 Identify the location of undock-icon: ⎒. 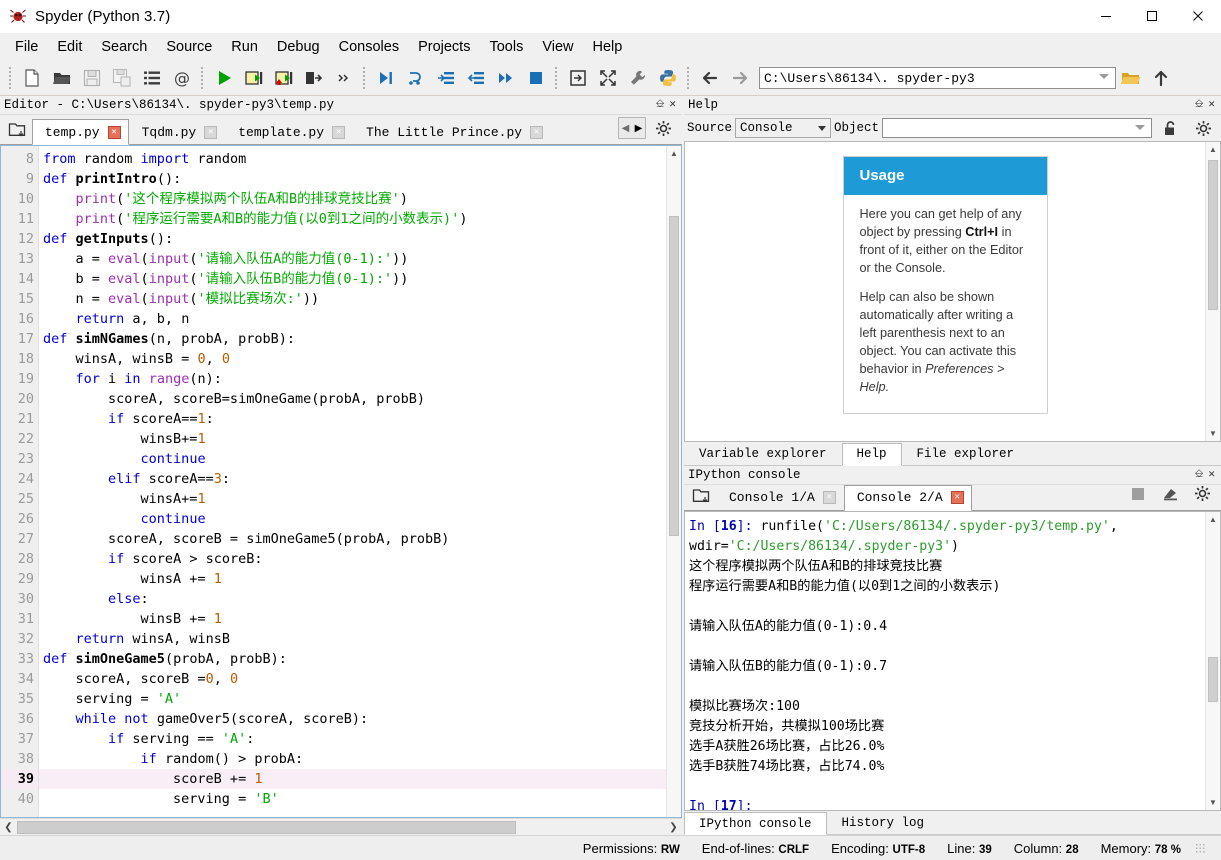
(1199, 105).